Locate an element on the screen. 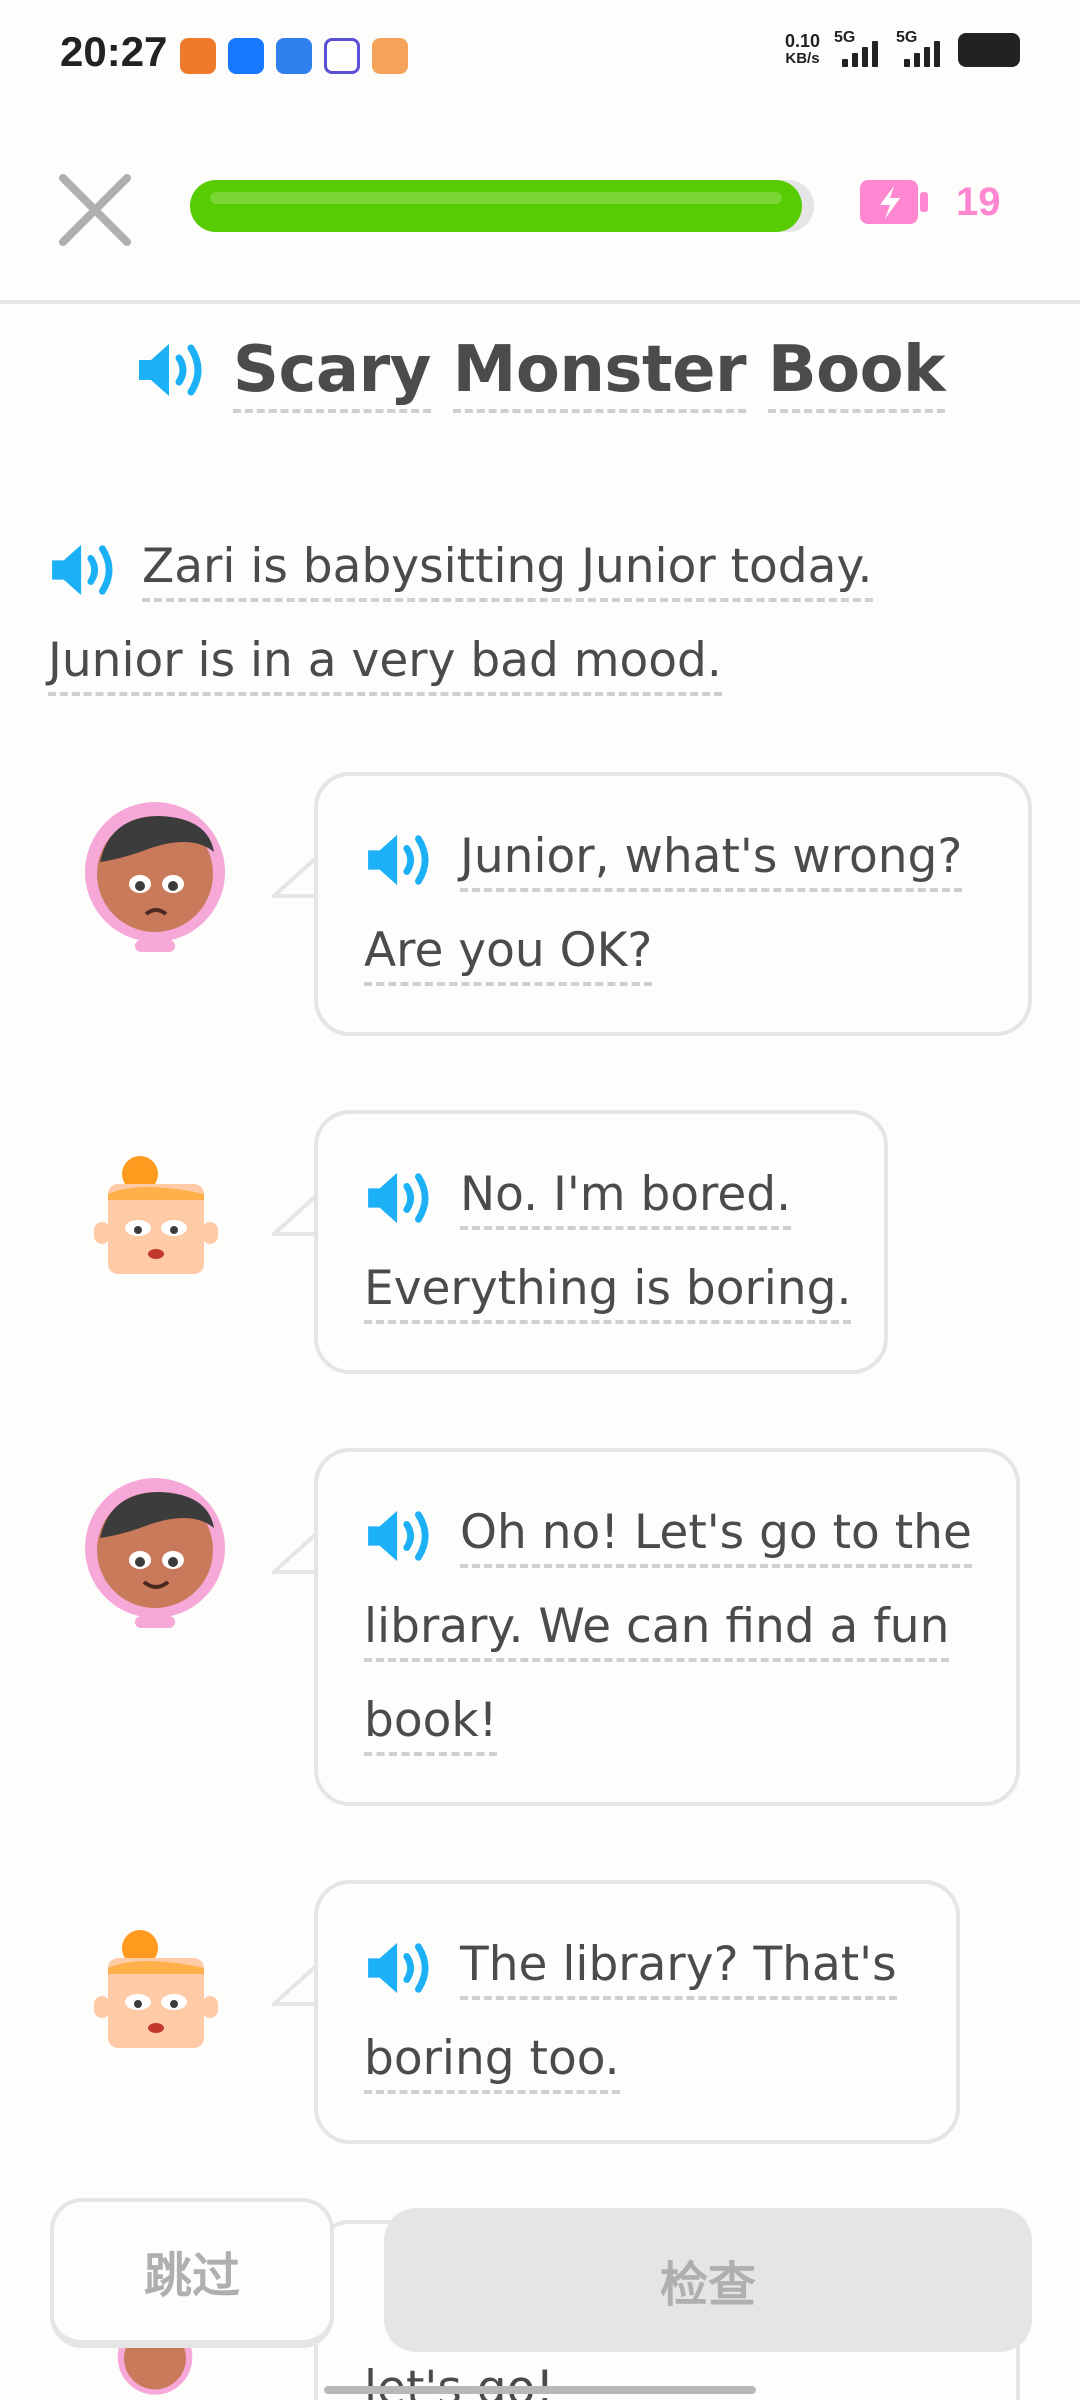 This screenshot has width=1080, height=2400. dialogue-text: Oh no! Let's go to the is located at coordinates (716, 1536).